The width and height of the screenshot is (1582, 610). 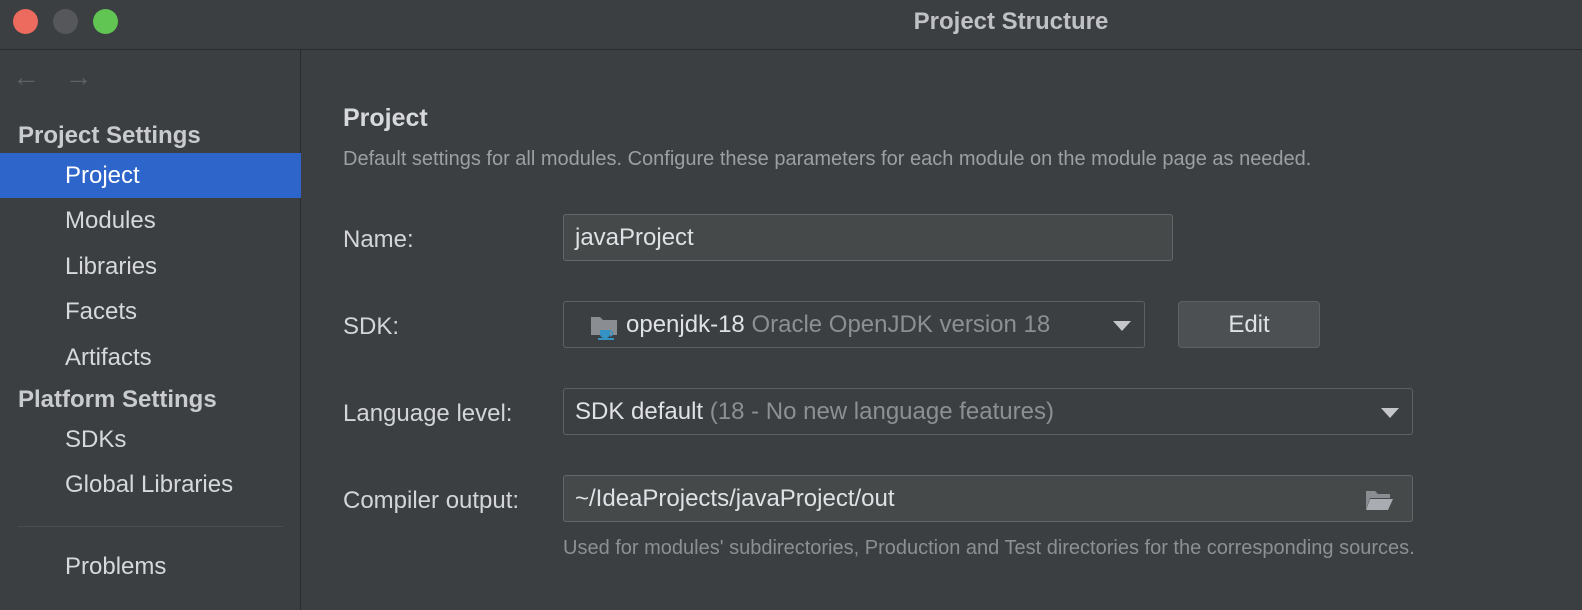 What do you see at coordinates (634, 237) in the screenshot?
I see `project-name-value: javaProject` at bounding box center [634, 237].